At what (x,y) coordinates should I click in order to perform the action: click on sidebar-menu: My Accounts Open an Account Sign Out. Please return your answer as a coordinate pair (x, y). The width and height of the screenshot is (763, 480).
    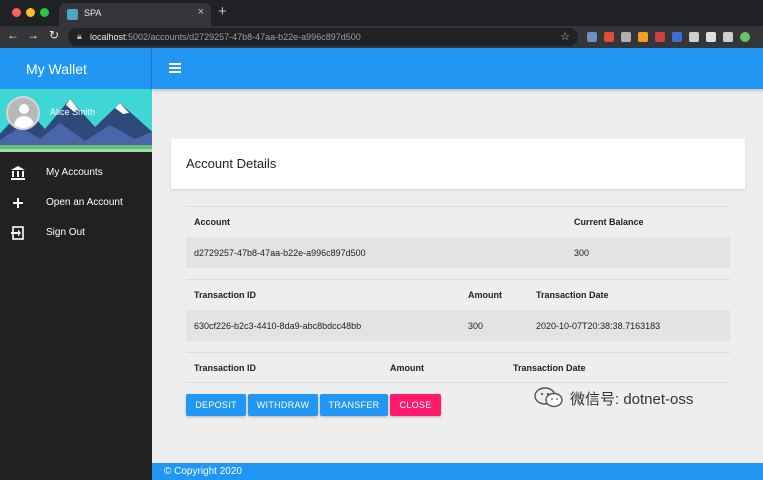
    Looking at the image, I should click on (76, 203).